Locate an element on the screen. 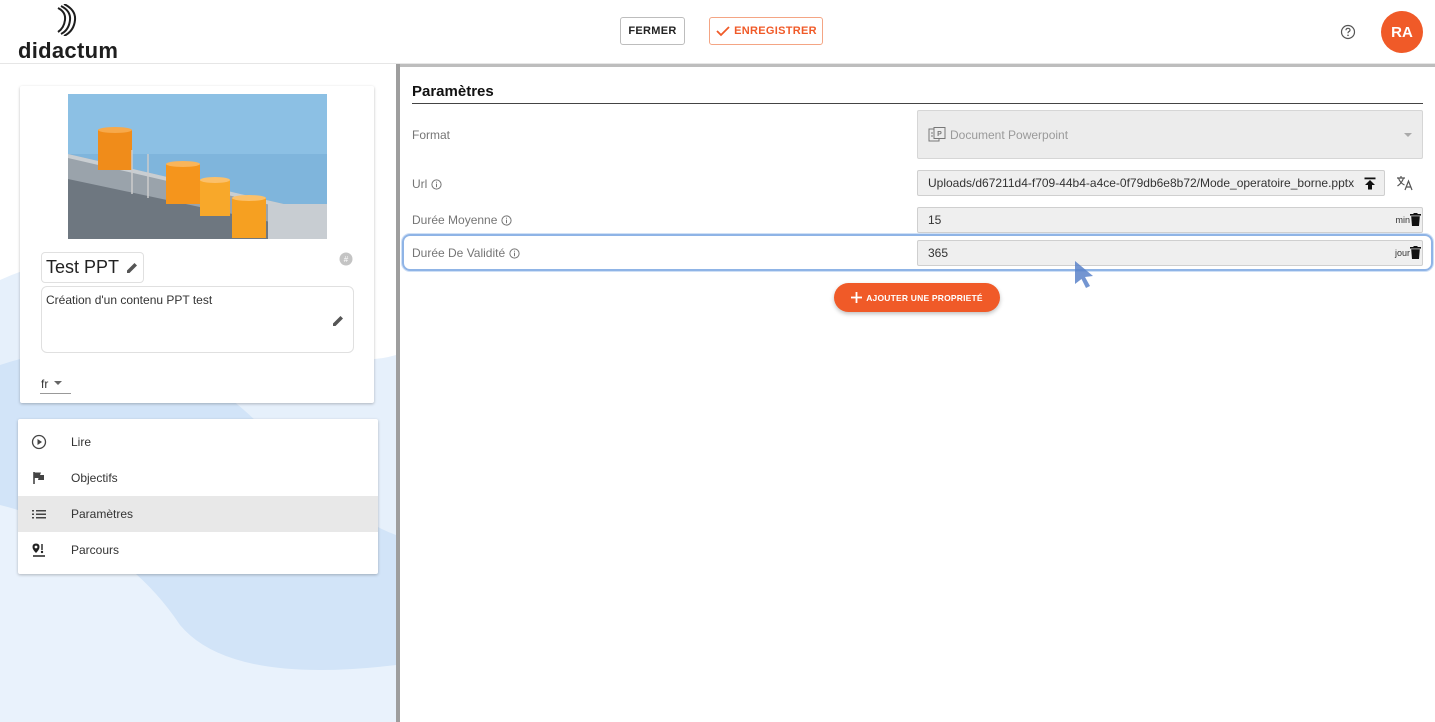  panel-divider is located at coordinates (398, 393).